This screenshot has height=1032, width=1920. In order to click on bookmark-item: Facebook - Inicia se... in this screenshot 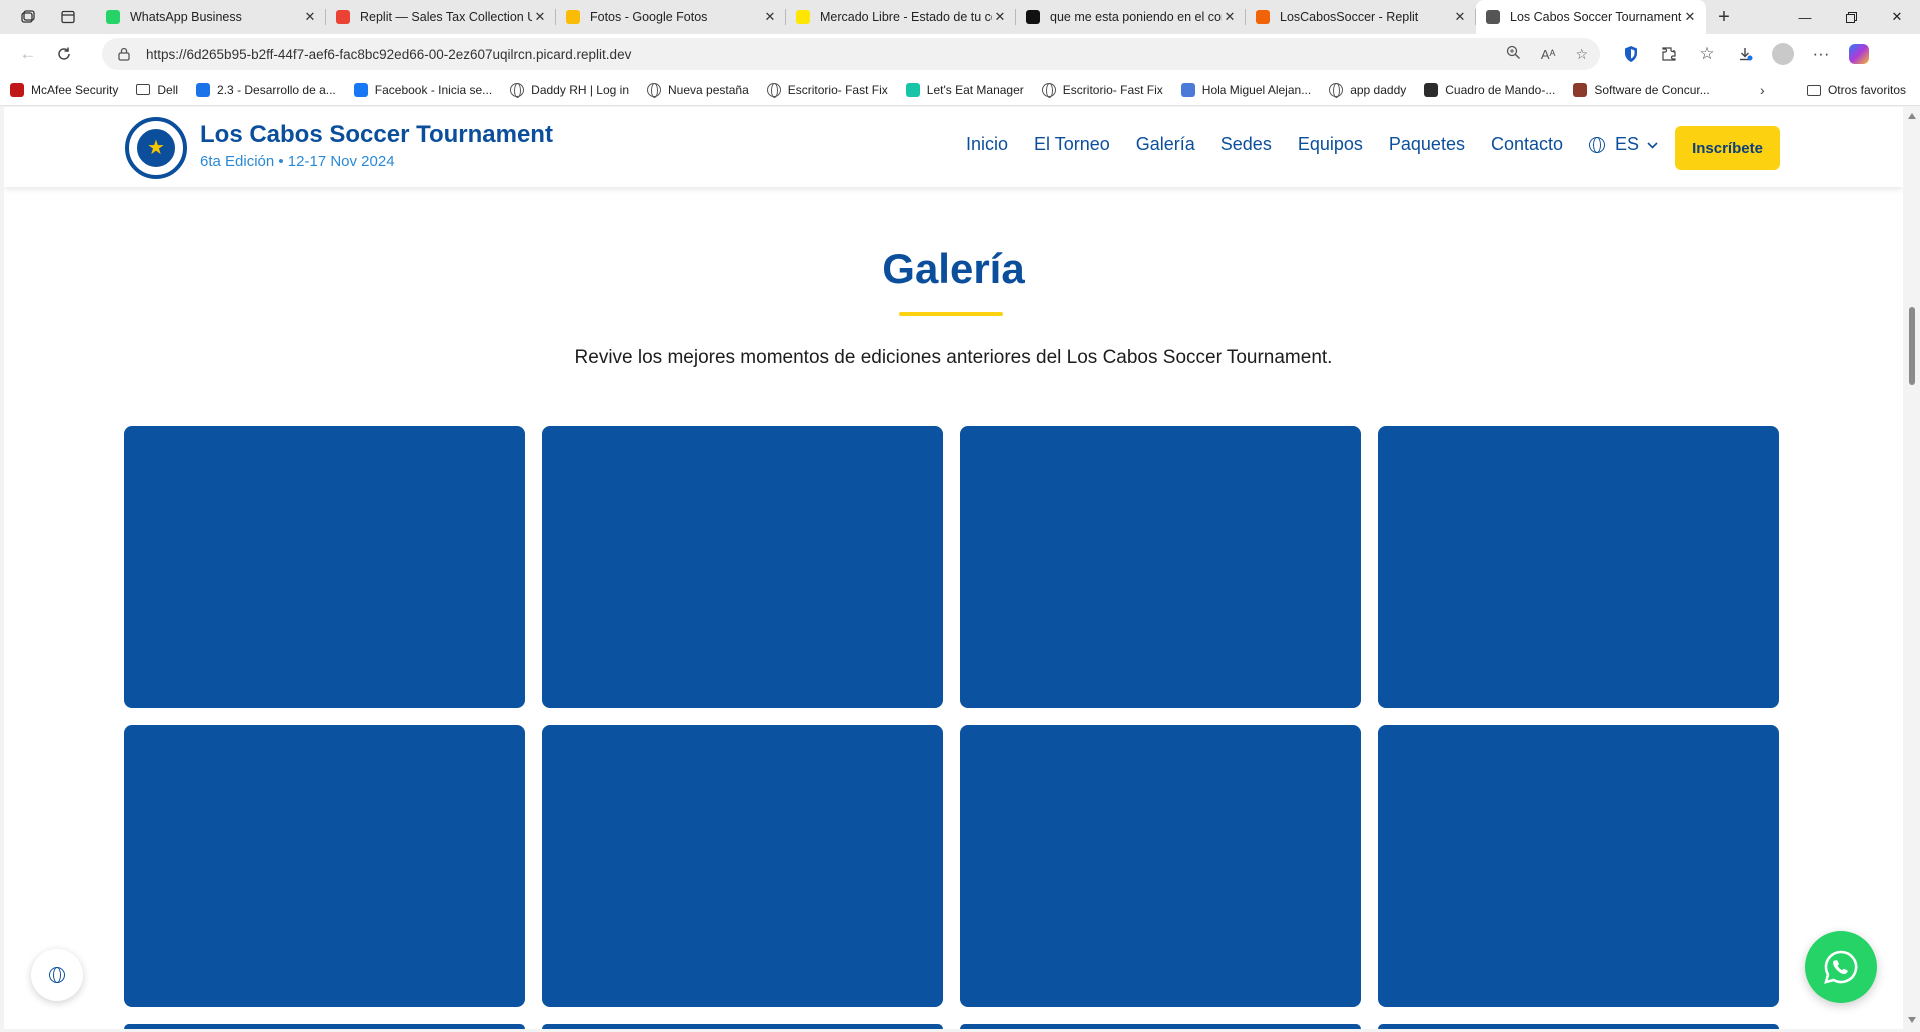, I will do `click(423, 89)`.